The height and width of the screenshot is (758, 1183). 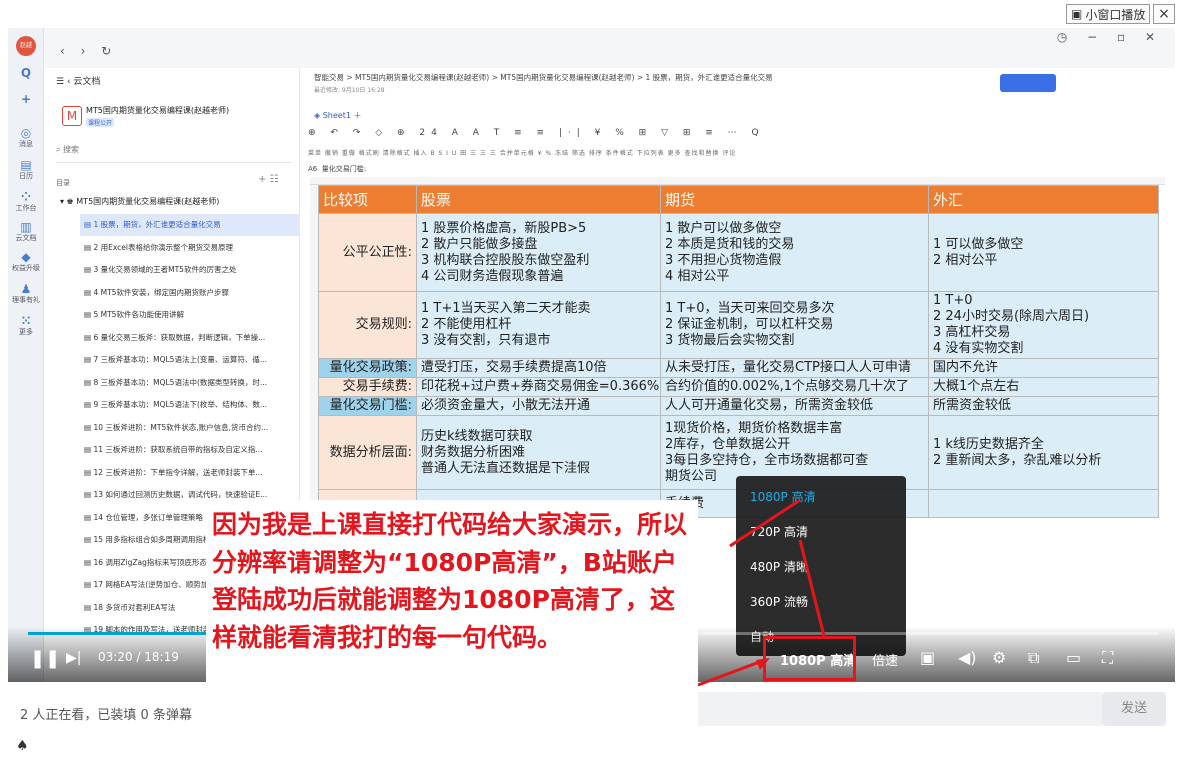 What do you see at coordinates (1134, 709) in the screenshot?
I see `send-button: 发送` at bounding box center [1134, 709].